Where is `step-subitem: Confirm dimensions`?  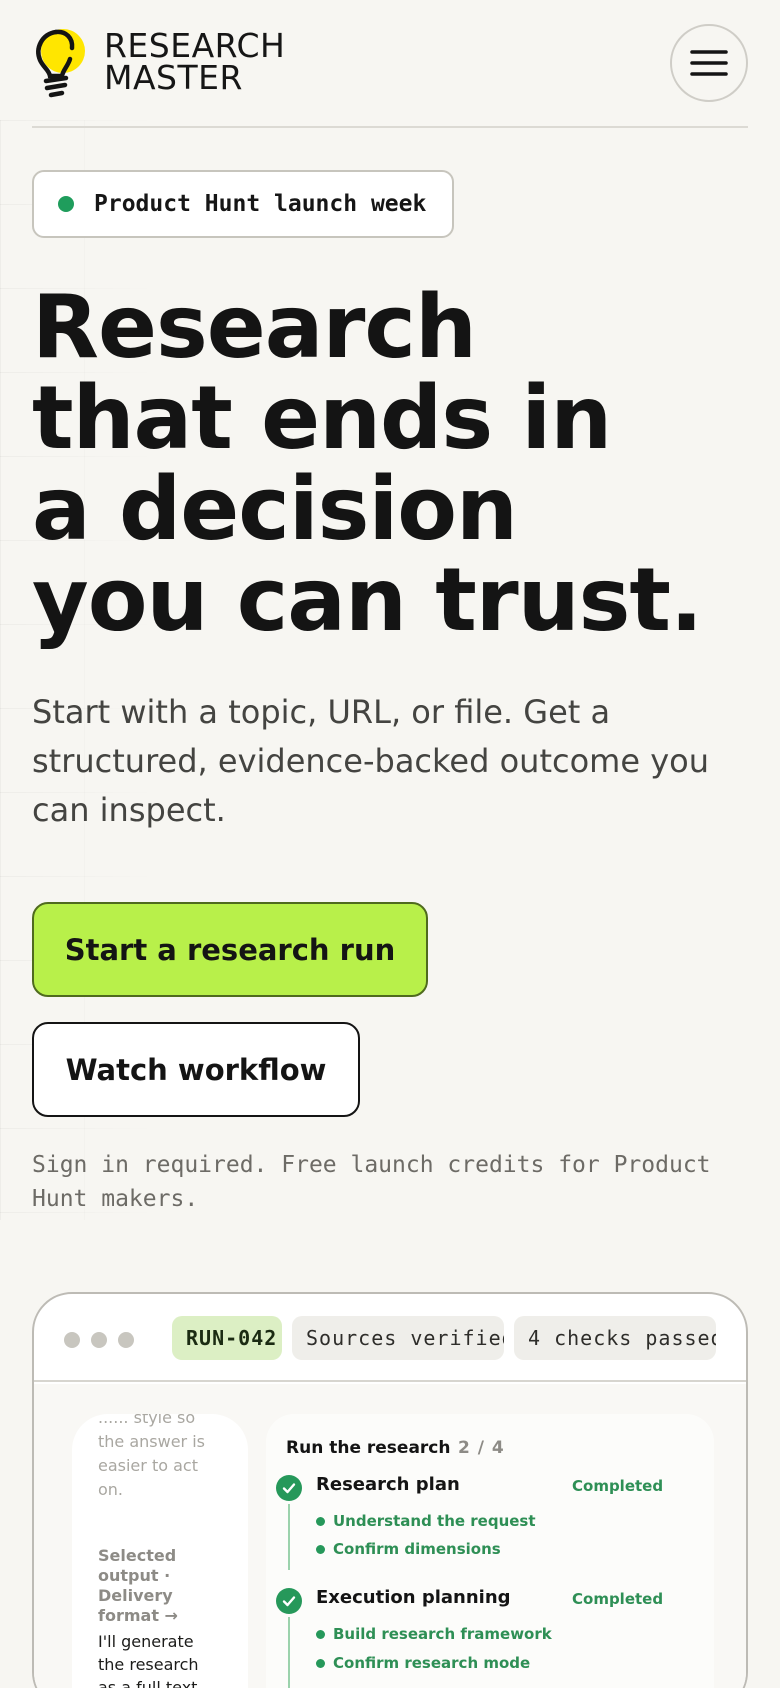 step-subitem: Confirm dimensions is located at coordinates (408, 1549).